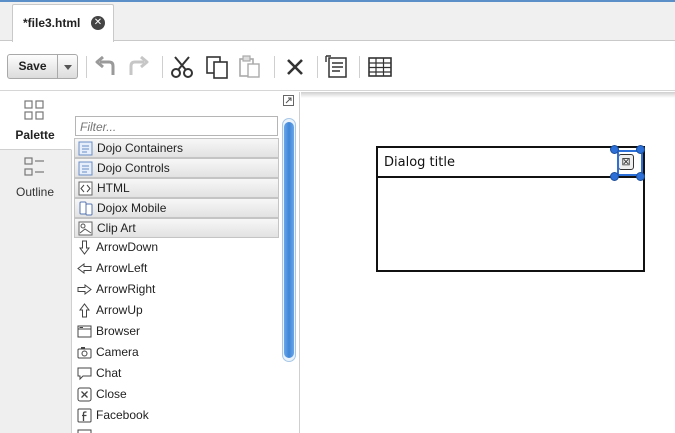  I want to click on palette-category-label: Clip Art, so click(116, 228).